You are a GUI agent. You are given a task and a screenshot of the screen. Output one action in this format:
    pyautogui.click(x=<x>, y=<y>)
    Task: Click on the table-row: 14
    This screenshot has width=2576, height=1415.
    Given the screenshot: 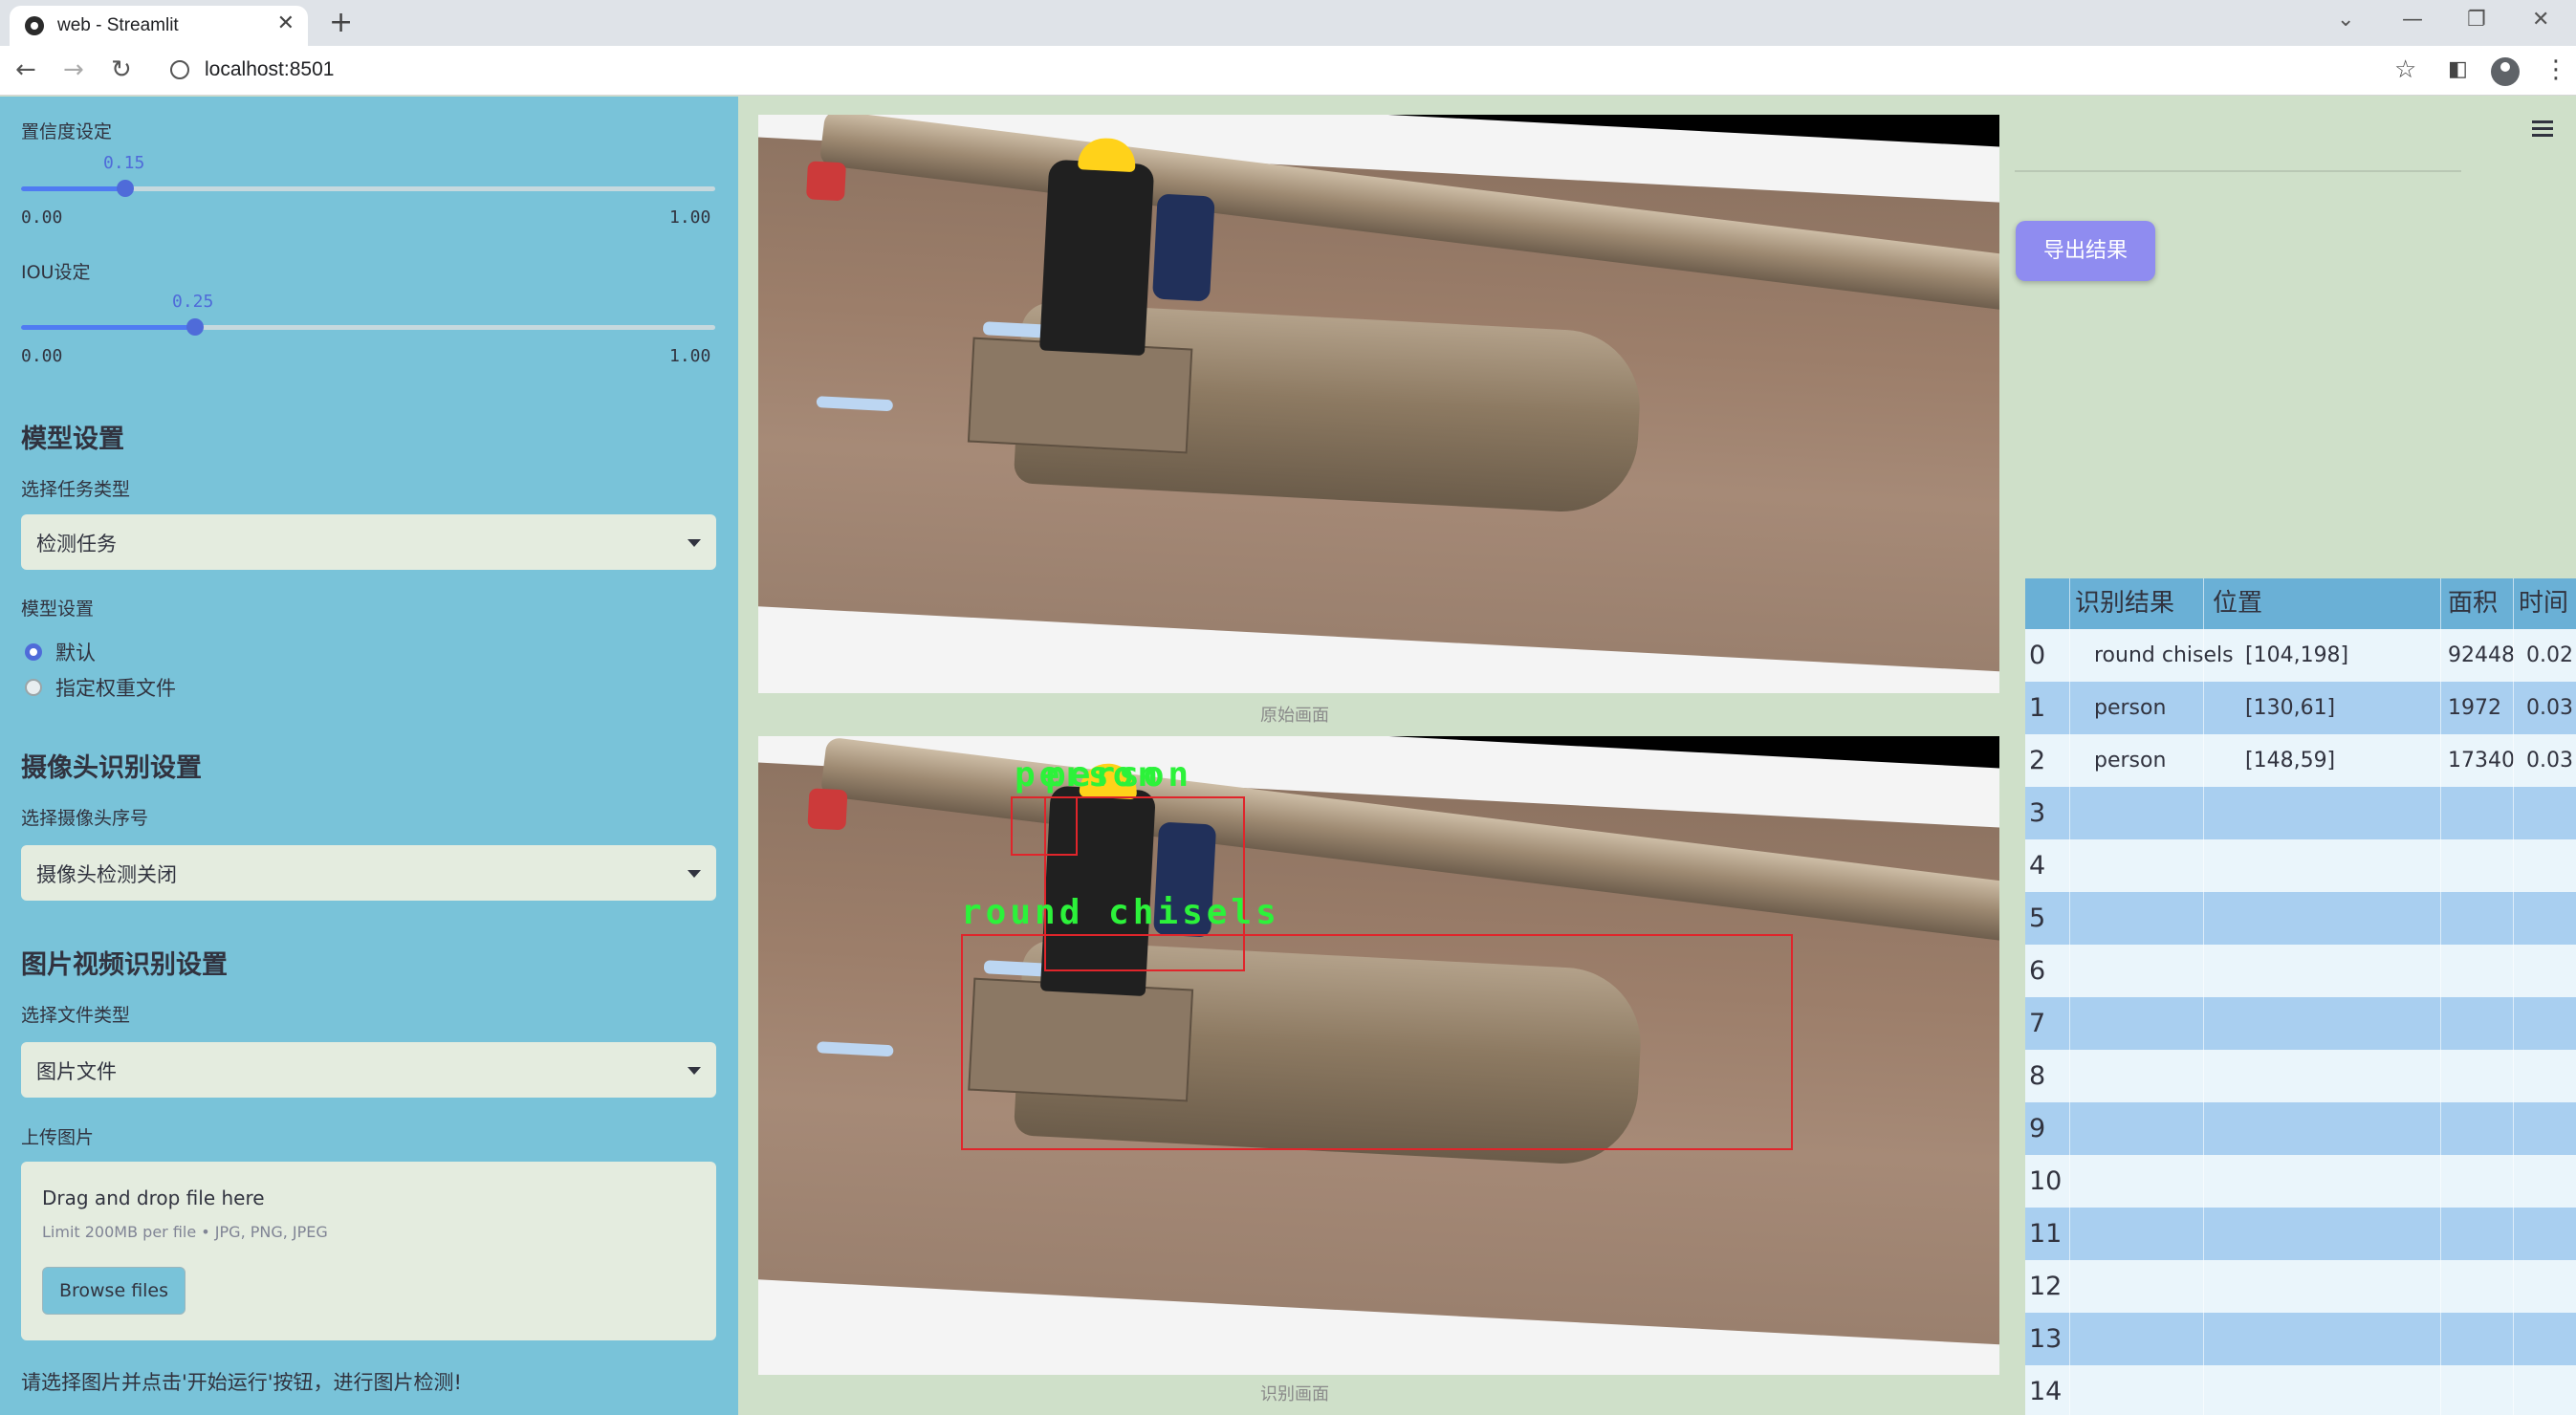 What is the action you would take?
    pyautogui.click(x=2300, y=1390)
    